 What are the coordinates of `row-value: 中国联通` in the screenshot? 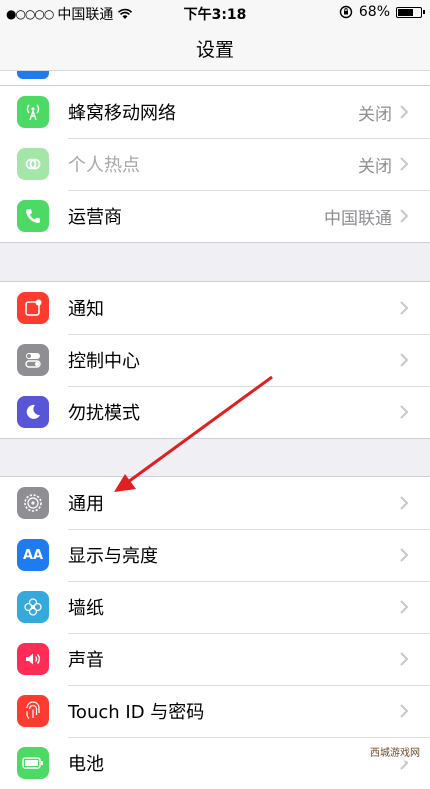 It's located at (358, 218).